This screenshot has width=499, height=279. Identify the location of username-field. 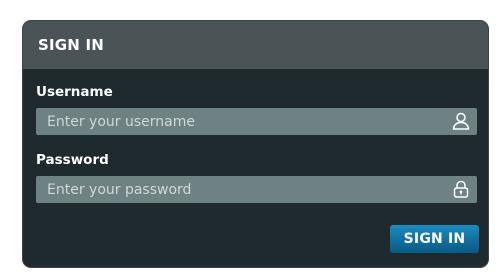
(256, 121).